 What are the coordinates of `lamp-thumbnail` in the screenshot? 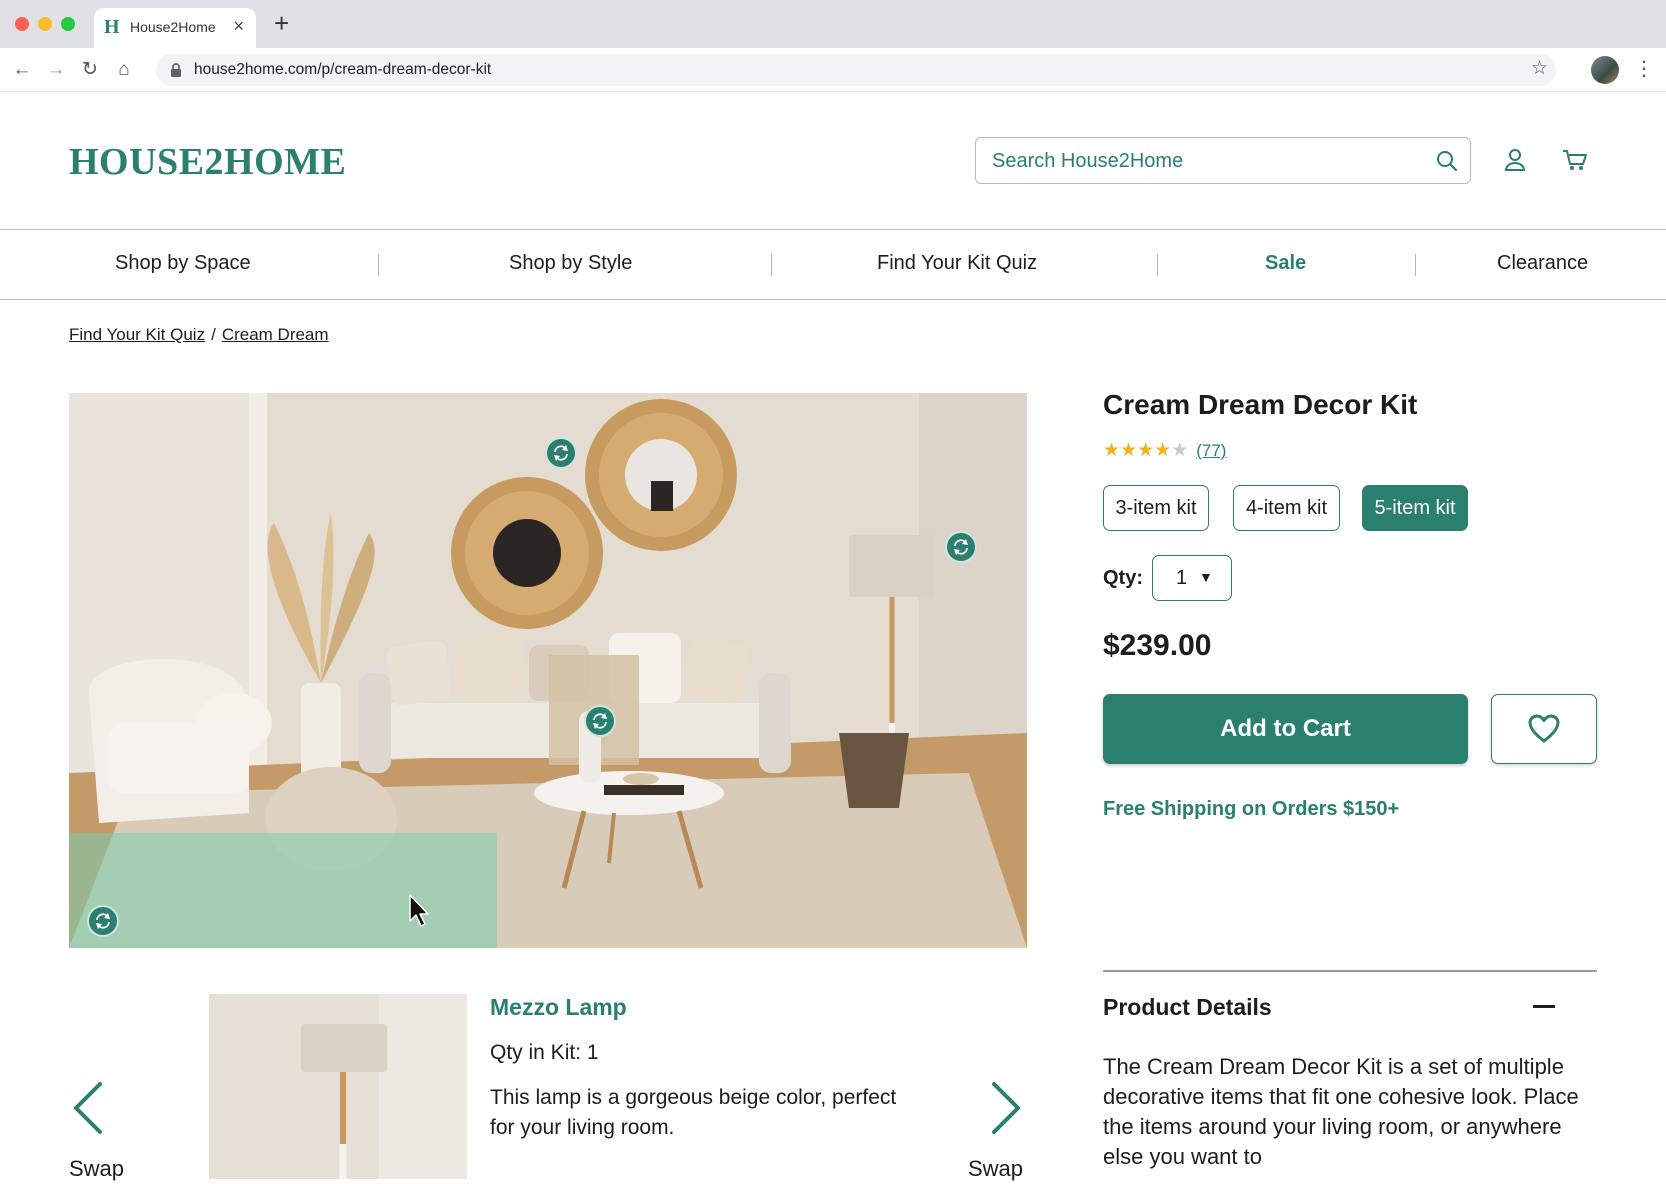 It's located at (338, 1086).